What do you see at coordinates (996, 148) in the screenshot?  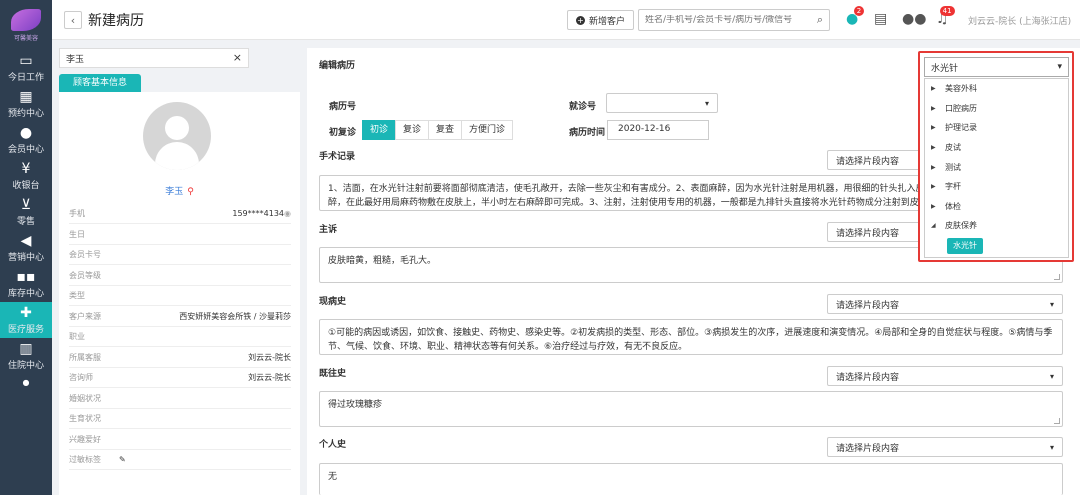 I see `tree-item: ▶ 皮试` at bounding box center [996, 148].